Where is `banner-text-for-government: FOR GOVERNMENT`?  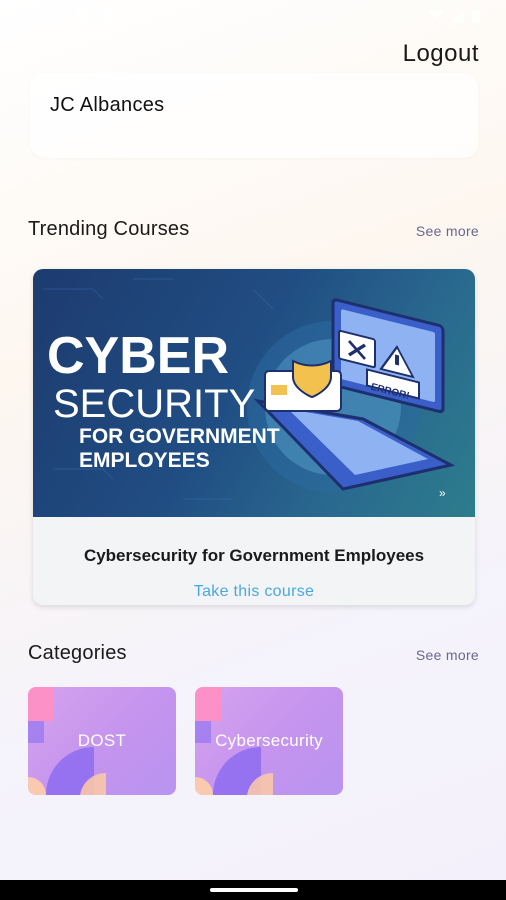
banner-text-for-government: FOR GOVERNMENT is located at coordinates (179, 436).